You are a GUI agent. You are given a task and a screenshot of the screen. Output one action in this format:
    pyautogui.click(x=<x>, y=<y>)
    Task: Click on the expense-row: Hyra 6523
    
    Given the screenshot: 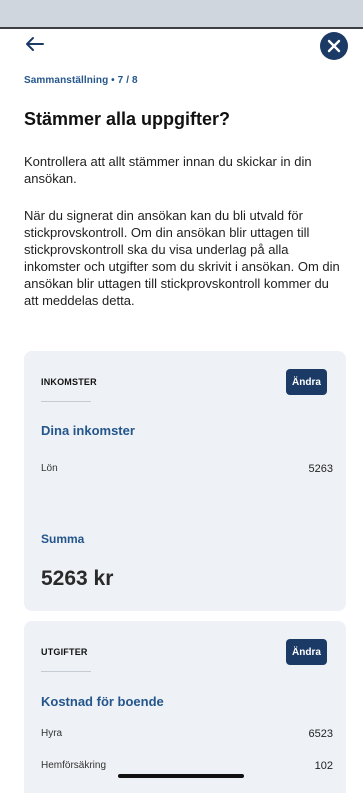 What is the action you would take?
    pyautogui.click(x=187, y=734)
    